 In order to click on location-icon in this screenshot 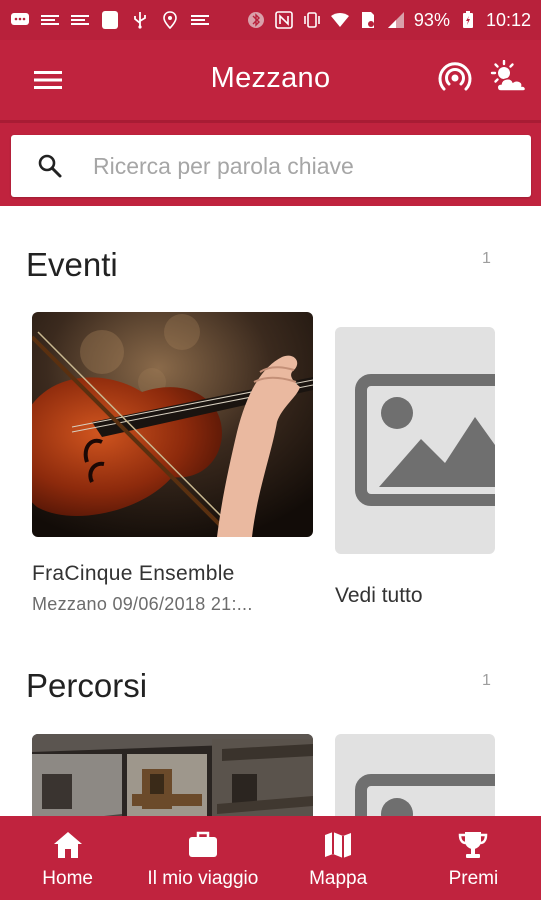, I will do `click(170, 20)`.